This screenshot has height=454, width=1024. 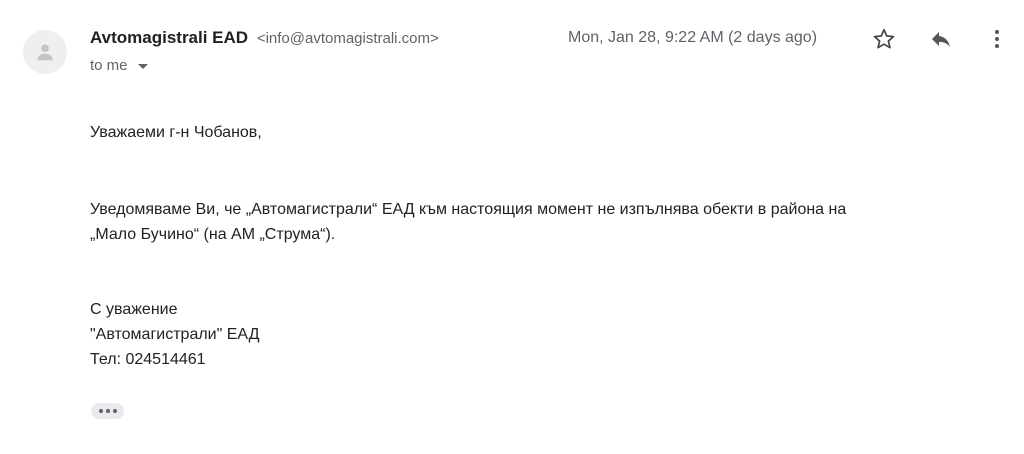 I want to click on star-button, so click(x=884, y=39).